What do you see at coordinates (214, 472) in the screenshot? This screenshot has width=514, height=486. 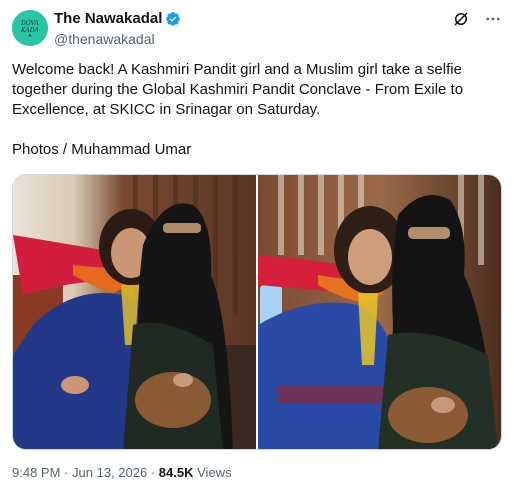 I see `views-label: Views` at bounding box center [214, 472].